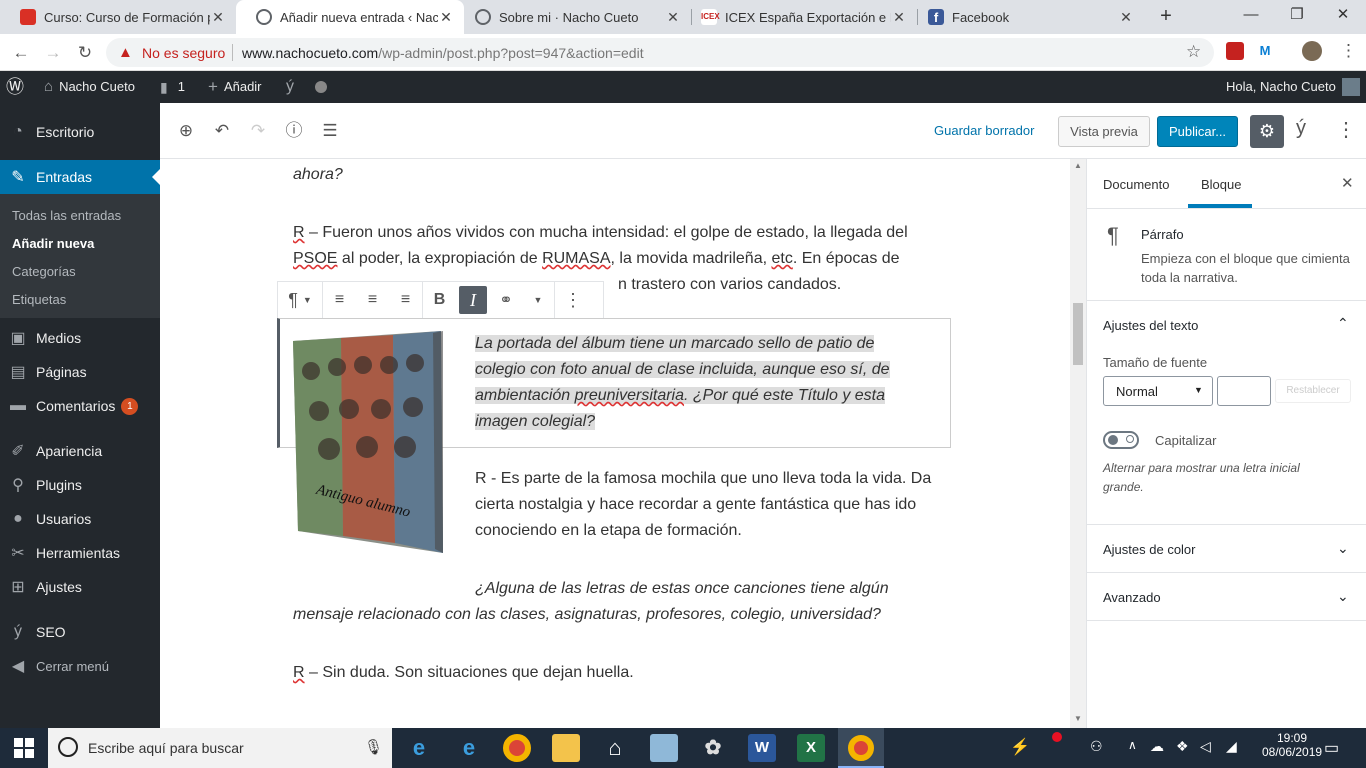 The image size is (1366, 768). I want to click on back-icon: ←, so click(21, 53).